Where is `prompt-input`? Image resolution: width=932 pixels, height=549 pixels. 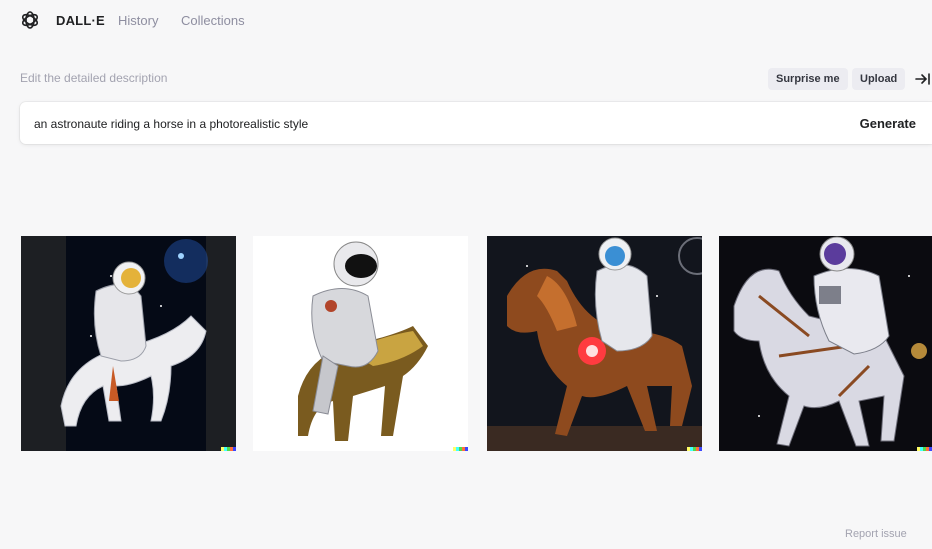
prompt-input is located at coordinates (424, 124).